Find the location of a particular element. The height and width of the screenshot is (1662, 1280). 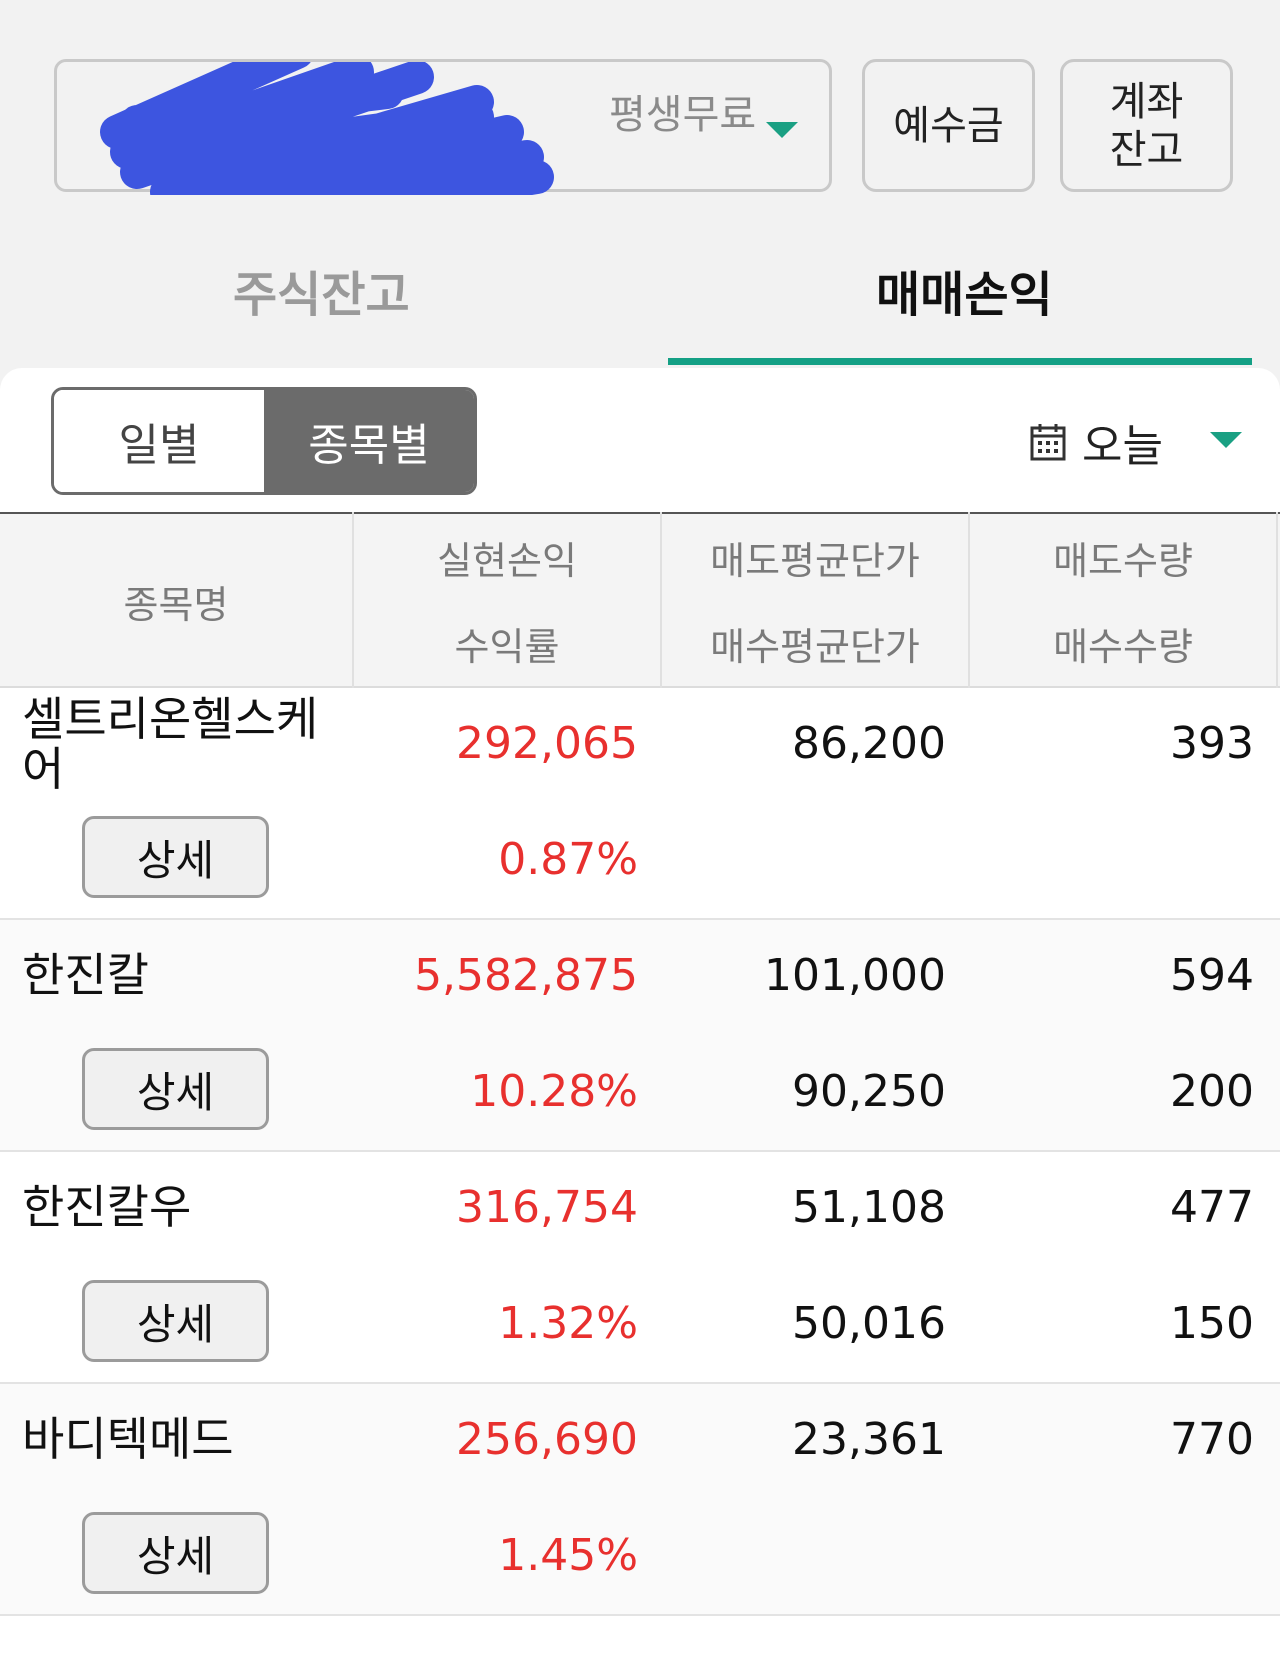

table-row: 바디텍메드 상세 256,690 1.45% 23,361 770 is located at coordinates (640, 1500).